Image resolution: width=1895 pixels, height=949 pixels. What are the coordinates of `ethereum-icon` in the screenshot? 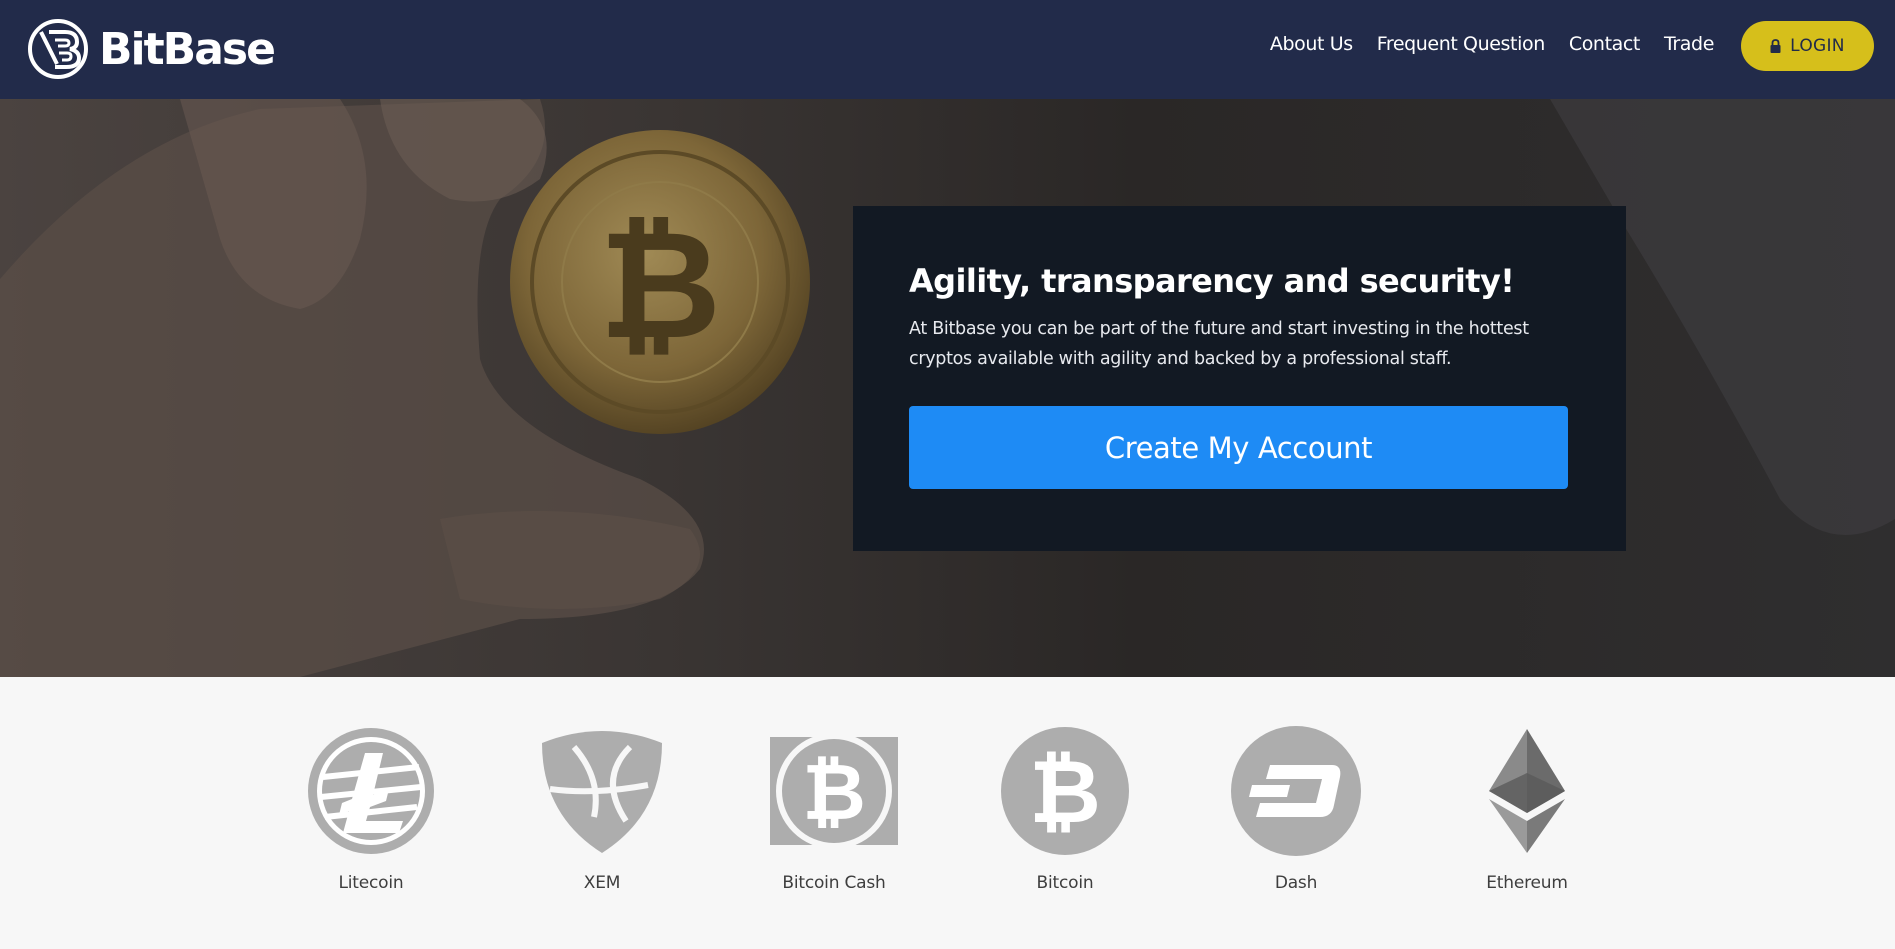 It's located at (1527, 791).